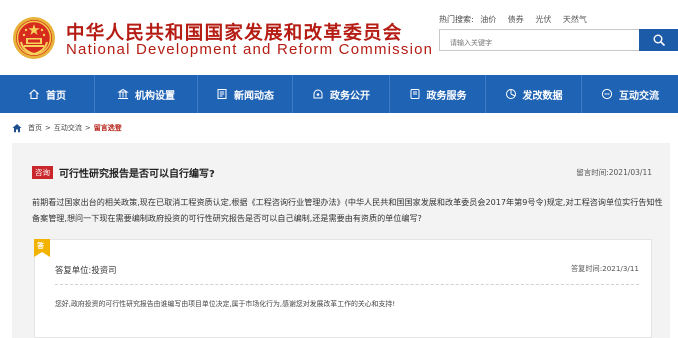 This screenshot has width=678, height=338. I want to click on nav-item-label: 机构设置, so click(155, 96).